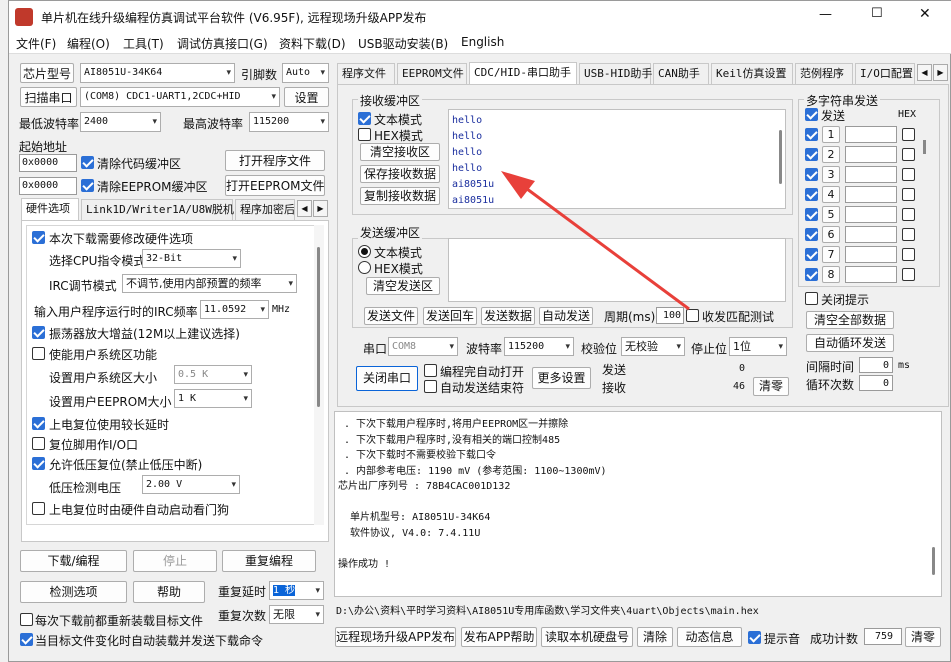 Image resolution: width=951 pixels, height=662 pixels. Describe the element at coordinates (400, 196) in the screenshot. I see `copy-recv-button: 复制接收数据` at that location.